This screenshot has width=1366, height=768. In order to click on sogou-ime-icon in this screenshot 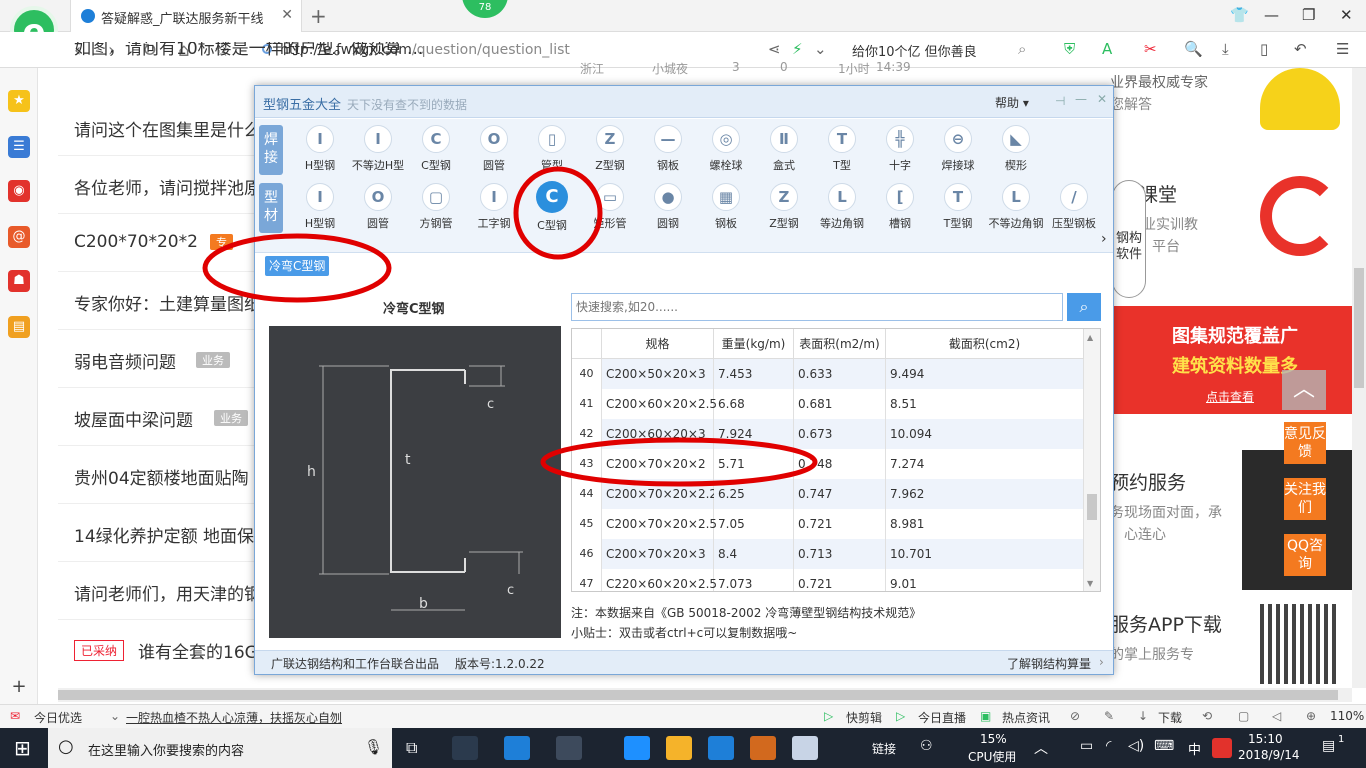, I will do `click(1222, 748)`.